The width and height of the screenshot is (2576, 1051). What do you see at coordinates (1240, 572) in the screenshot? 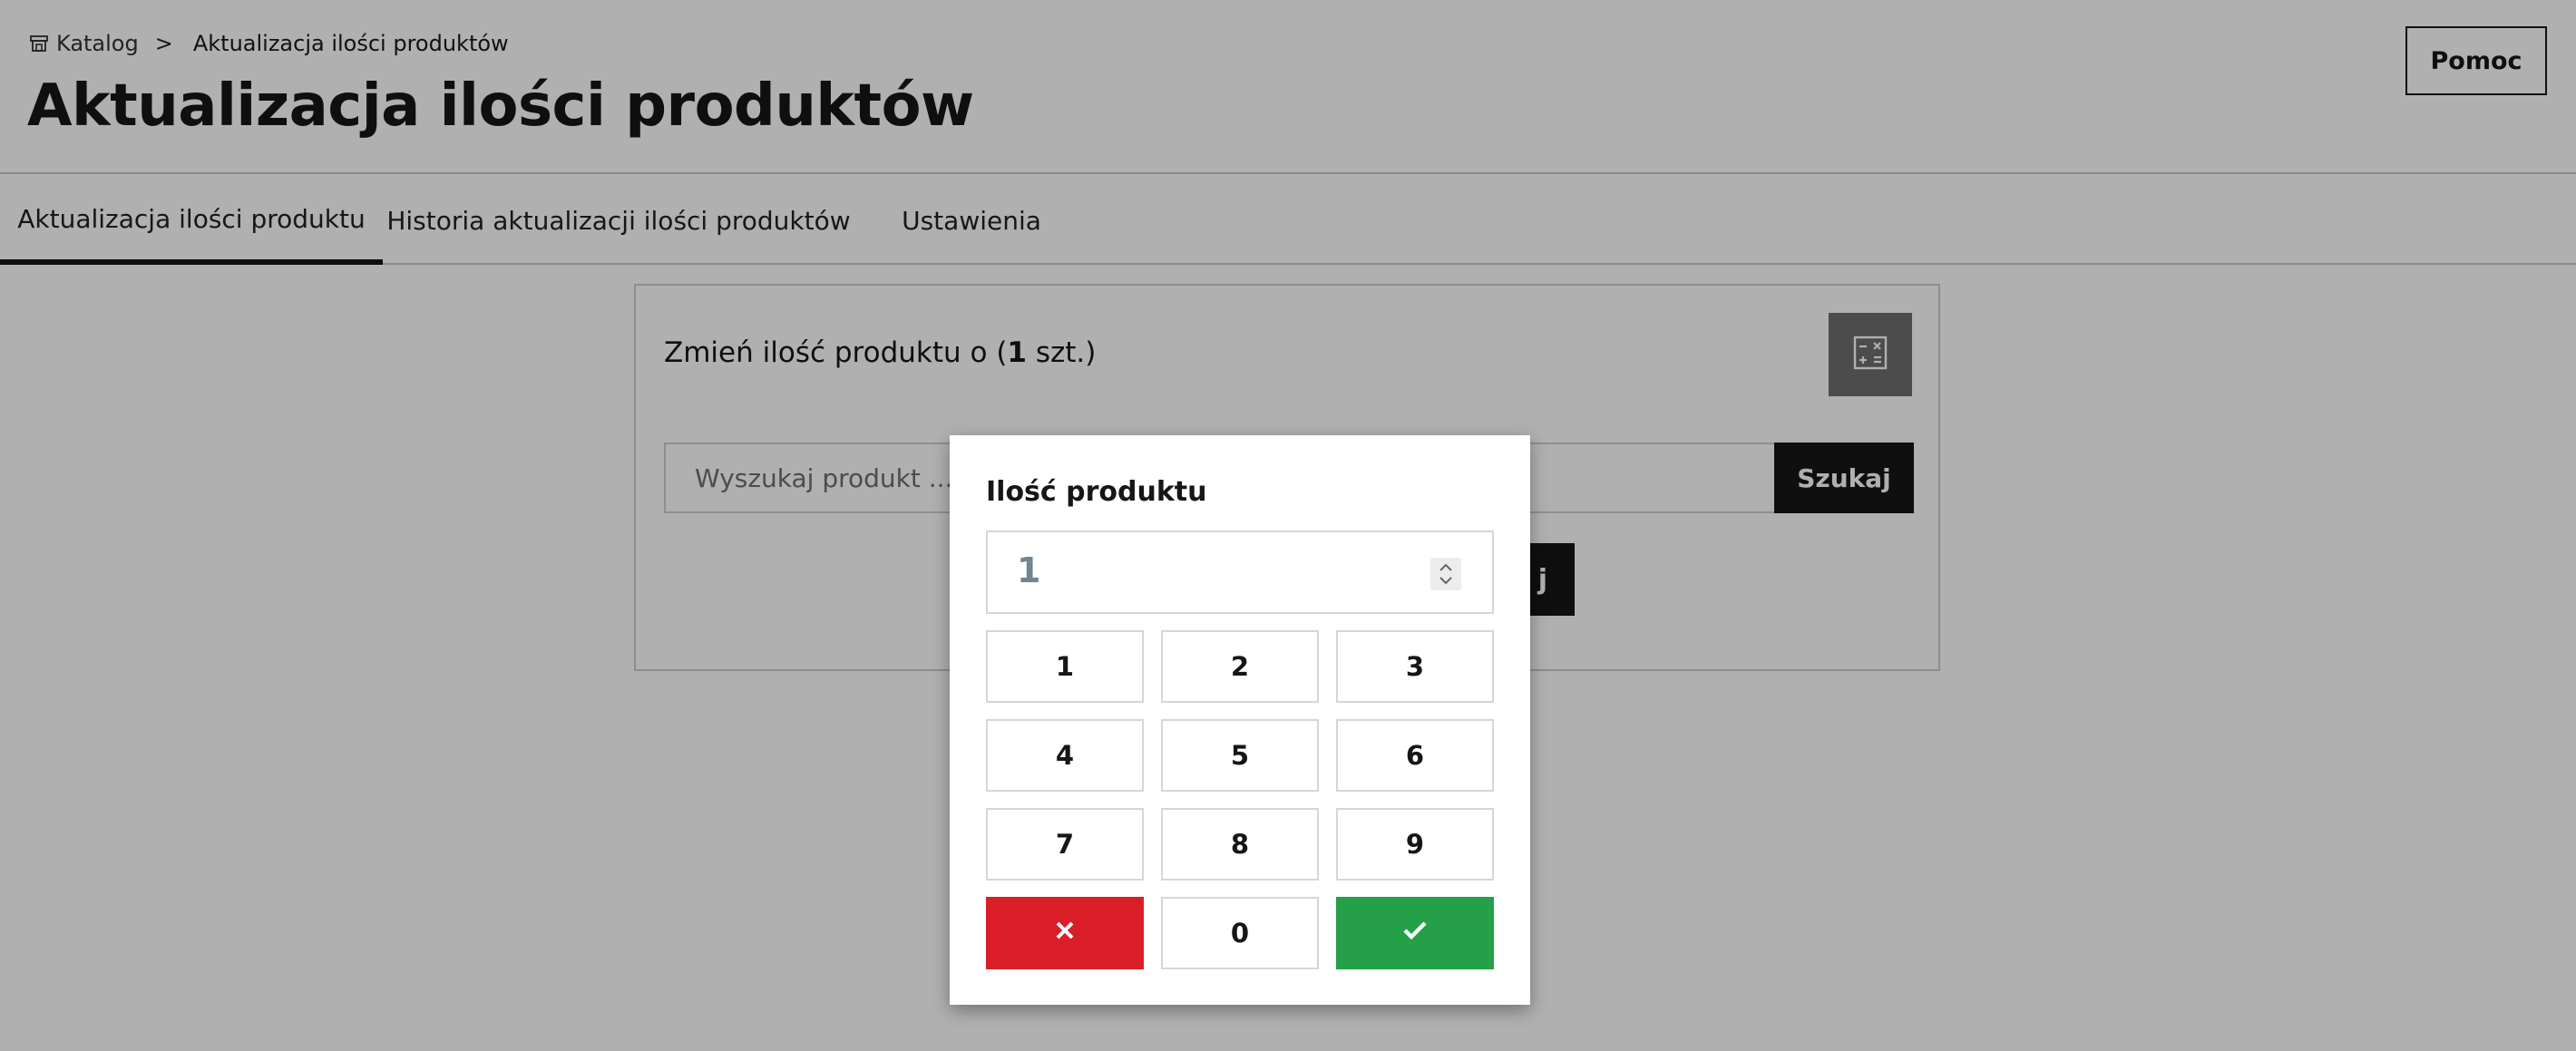
I see `quantity-input: 1` at bounding box center [1240, 572].